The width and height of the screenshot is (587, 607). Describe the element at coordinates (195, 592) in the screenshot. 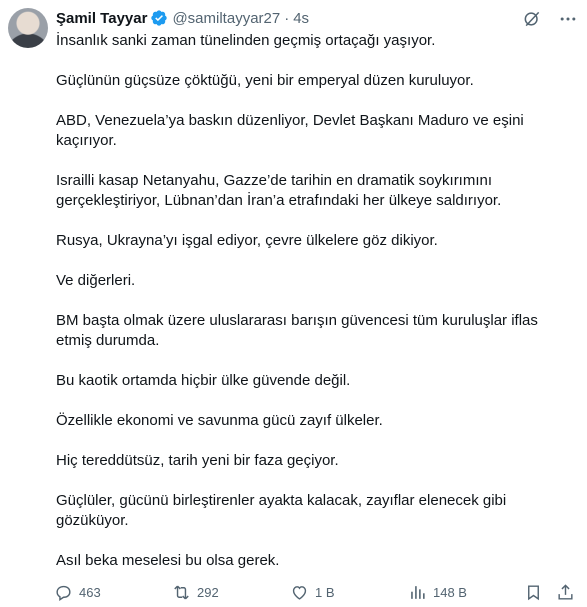

I see `retweet-button: 292` at that location.